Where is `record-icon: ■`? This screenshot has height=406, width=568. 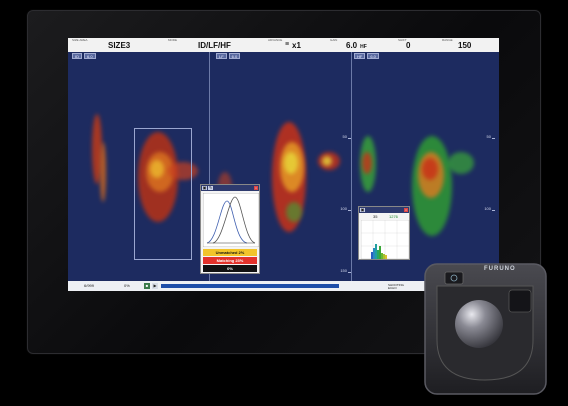 record-icon: ■ is located at coordinates (147, 286).